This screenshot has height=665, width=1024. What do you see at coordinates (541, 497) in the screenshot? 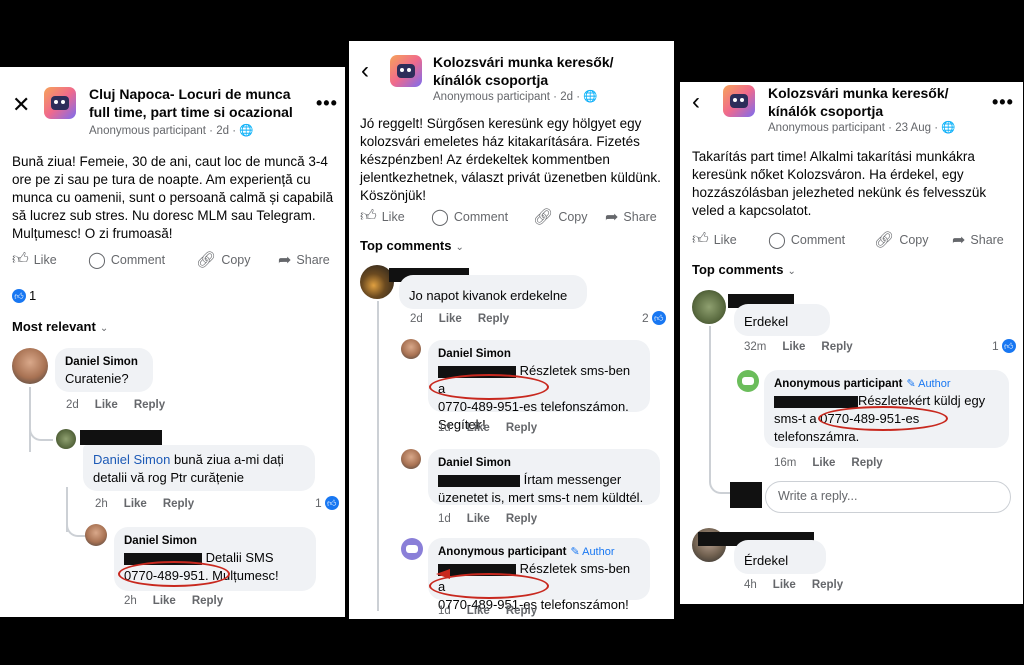
I see `comment-text: üzenetet is, mert sms-t nem küldtél.` at bounding box center [541, 497].